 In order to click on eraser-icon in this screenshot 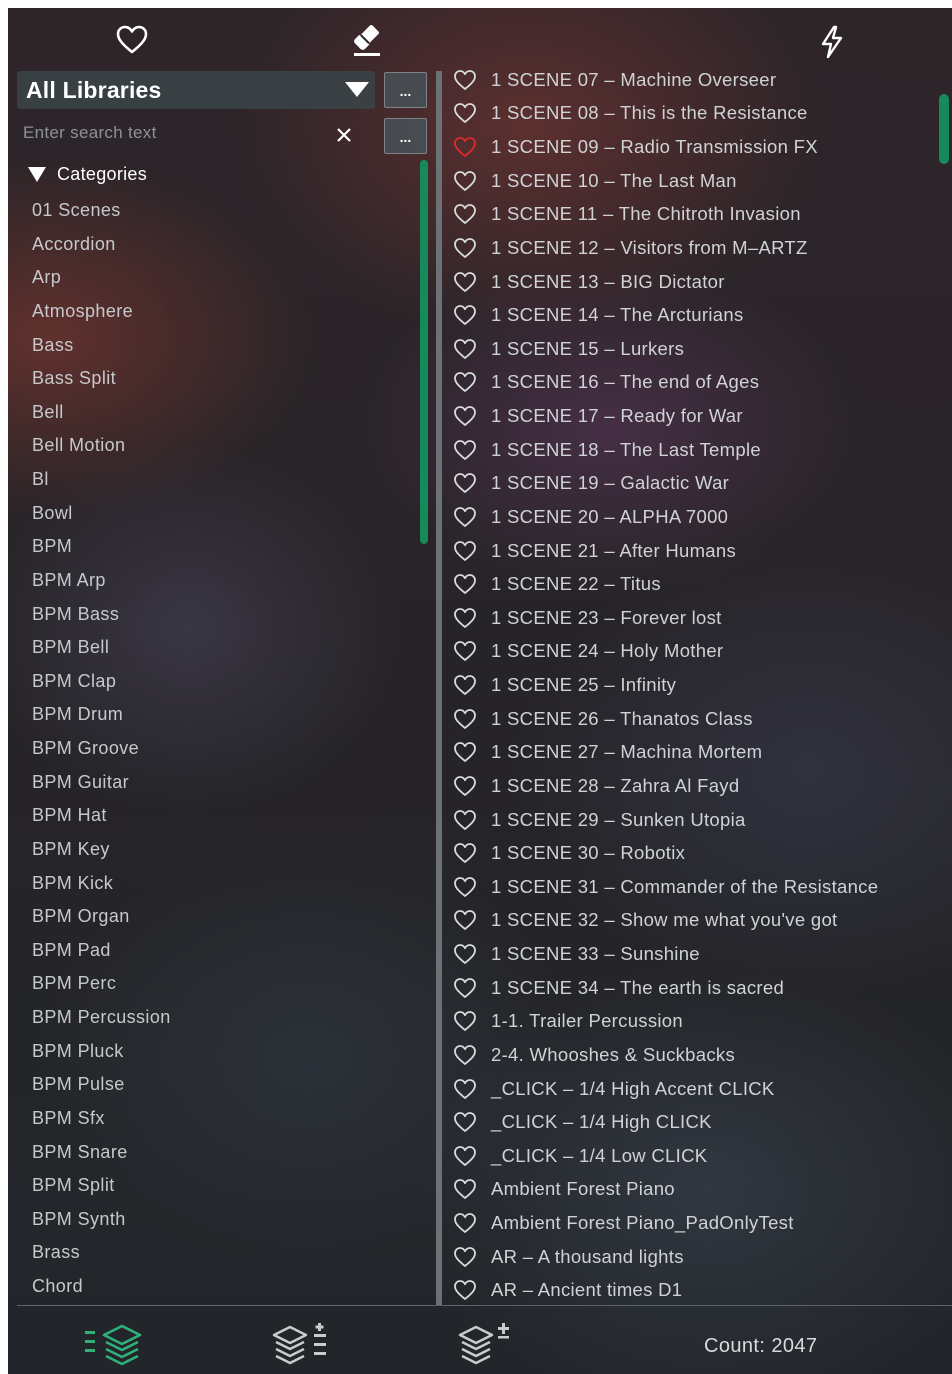, I will do `click(367, 40)`.